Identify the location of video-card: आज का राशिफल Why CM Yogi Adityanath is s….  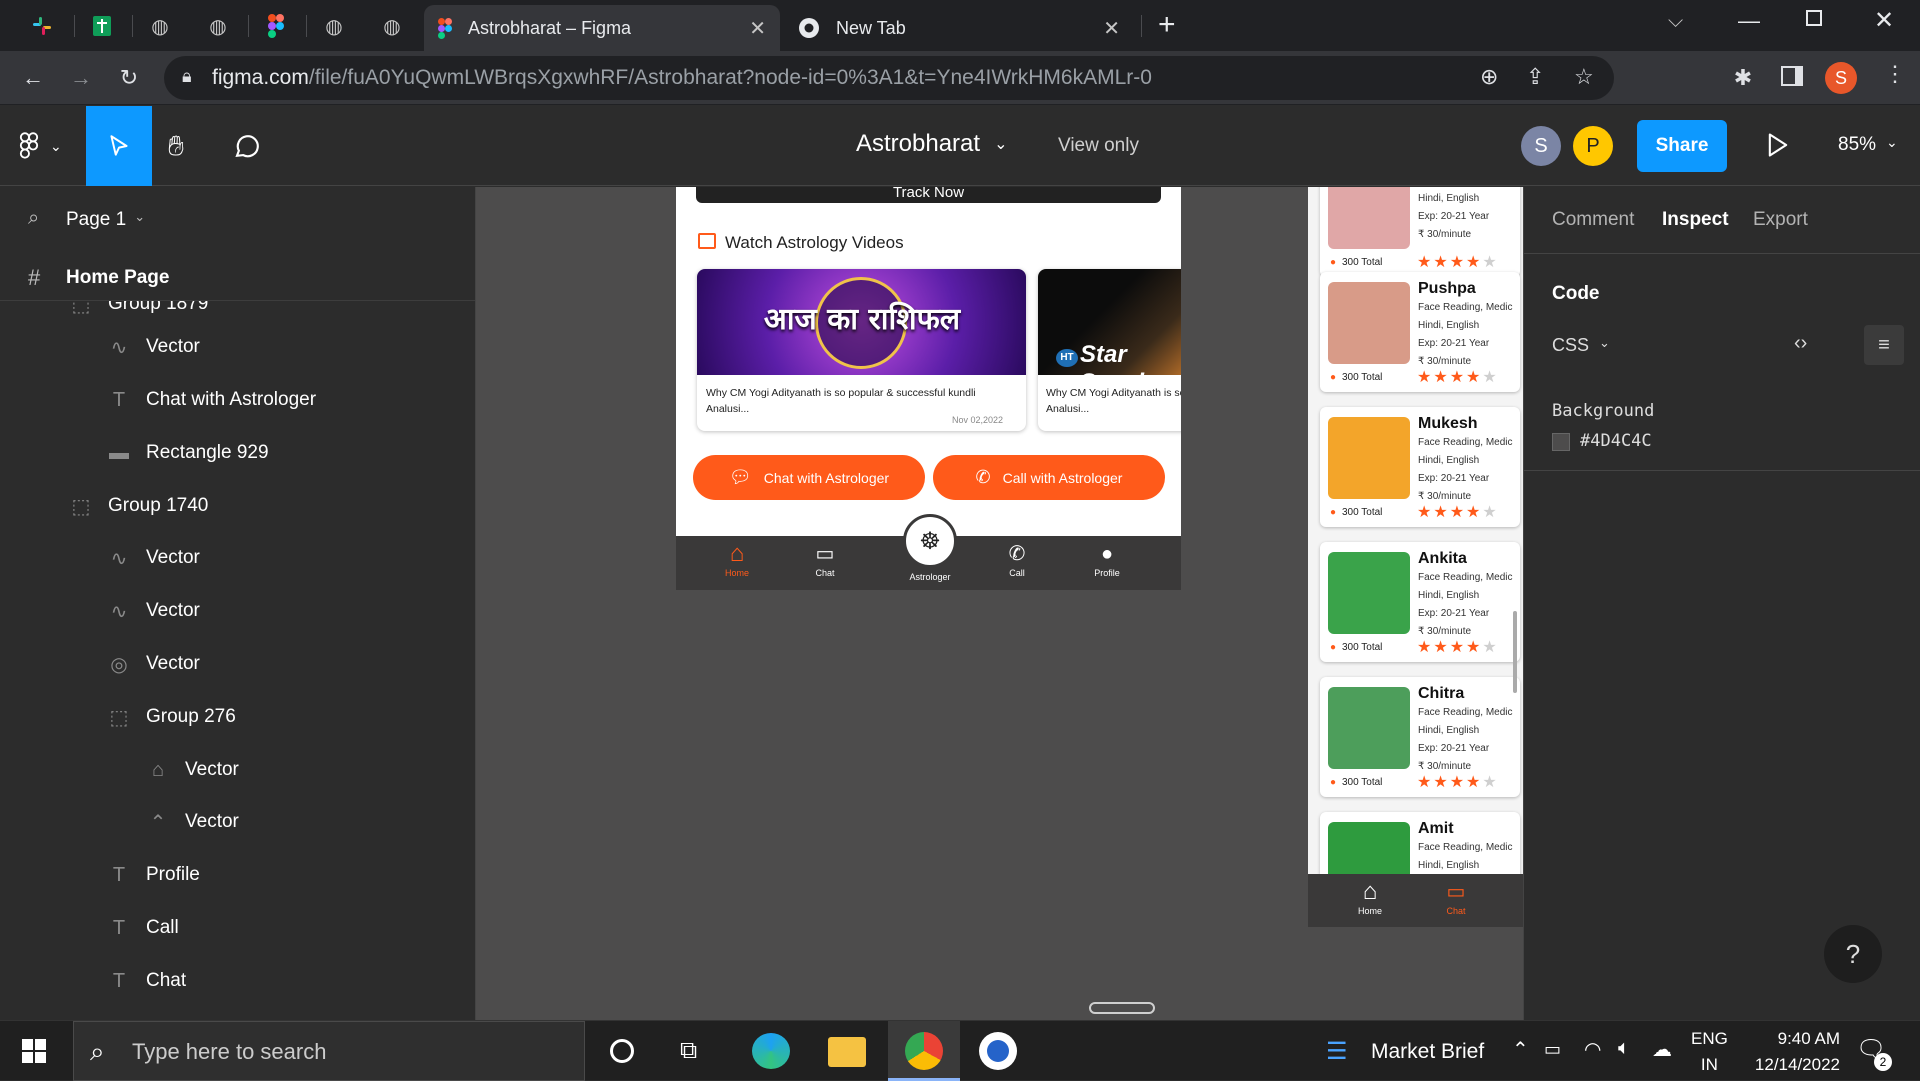
(861, 350).